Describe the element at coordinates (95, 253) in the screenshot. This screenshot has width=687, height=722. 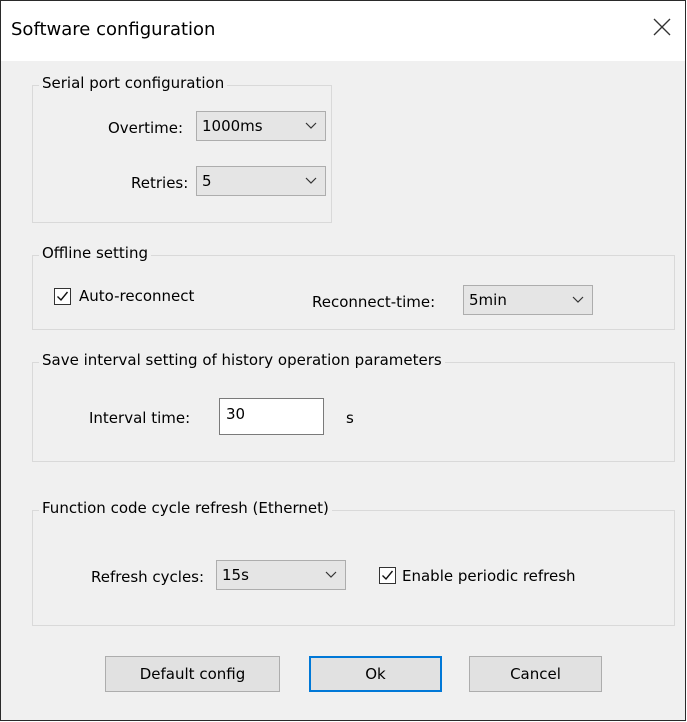
I see `offline-setting-legend: Offline setting` at that location.